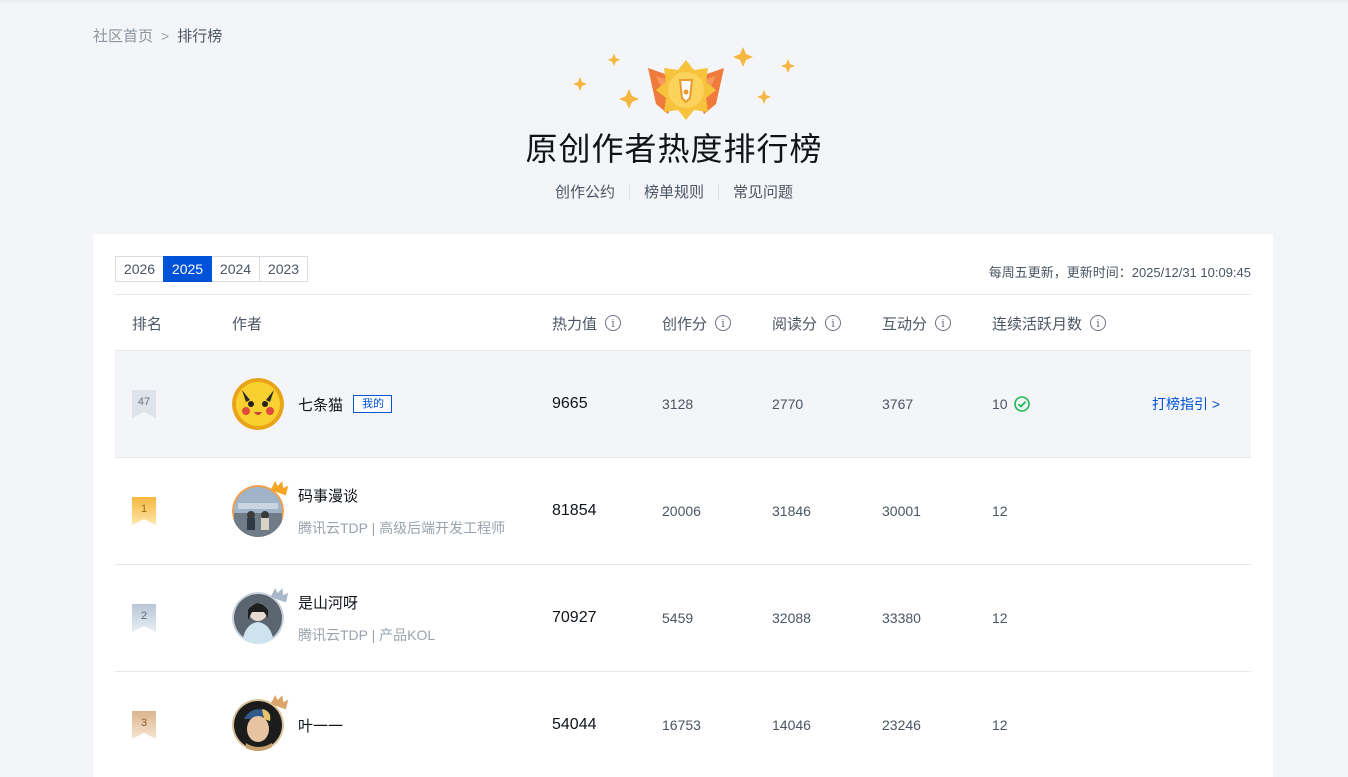 Image resolution: width=1348 pixels, height=777 pixels. Describe the element at coordinates (1037, 324) in the screenshot. I see `header-active-months-label: 连续活跃月数` at that location.